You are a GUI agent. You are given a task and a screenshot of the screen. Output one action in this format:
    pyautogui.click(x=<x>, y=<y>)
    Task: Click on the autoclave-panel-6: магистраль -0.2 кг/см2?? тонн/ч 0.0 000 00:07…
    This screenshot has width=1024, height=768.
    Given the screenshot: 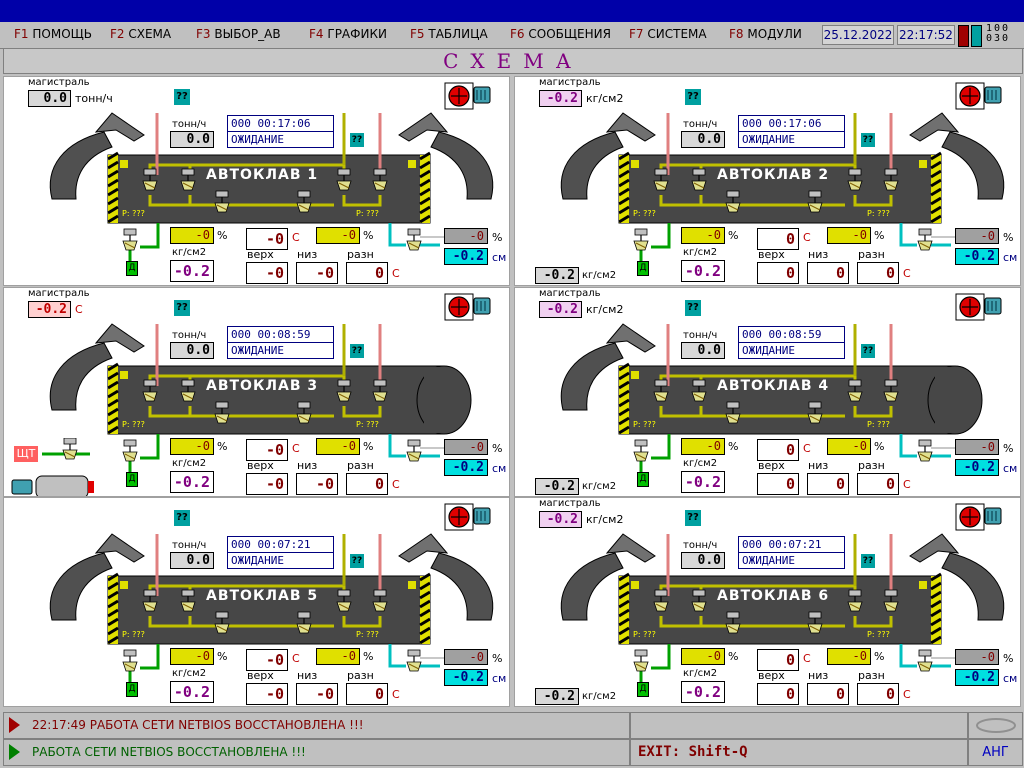 What is the action you would take?
    pyautogui.click(x=767, y=602)
    